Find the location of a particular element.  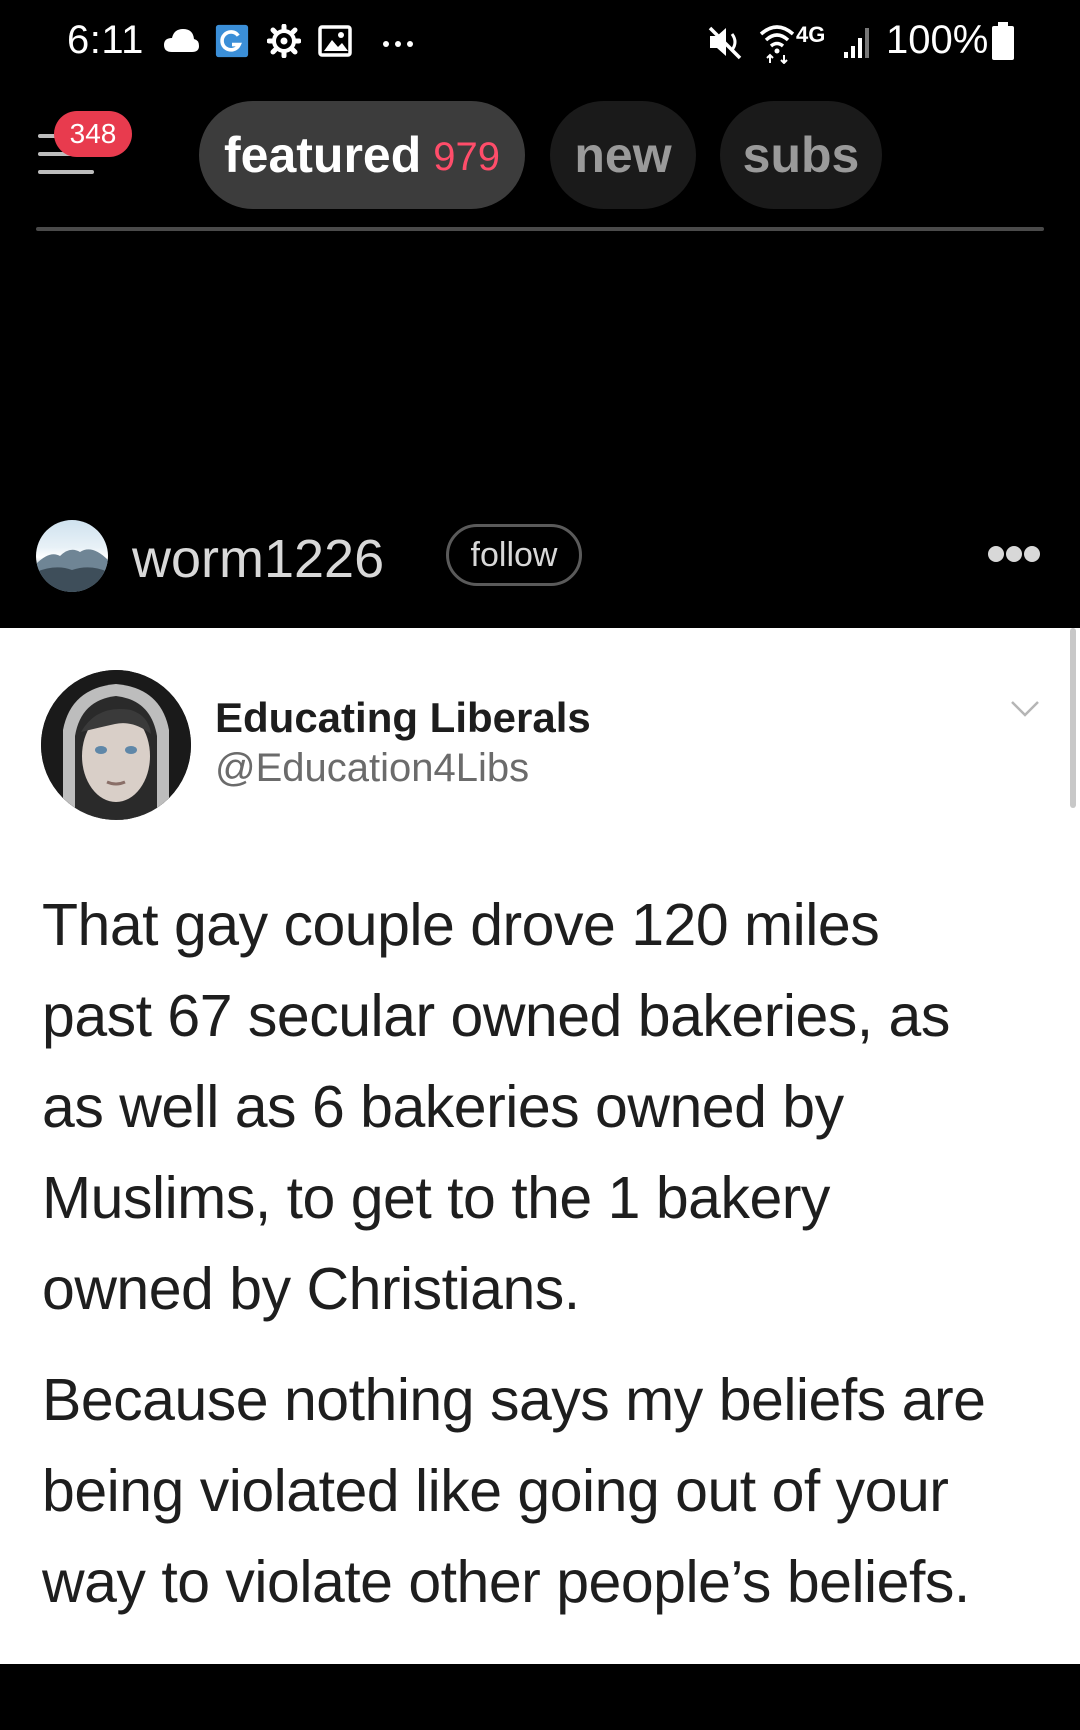

battery-percent: 100% is located at coordinates (937, 40).